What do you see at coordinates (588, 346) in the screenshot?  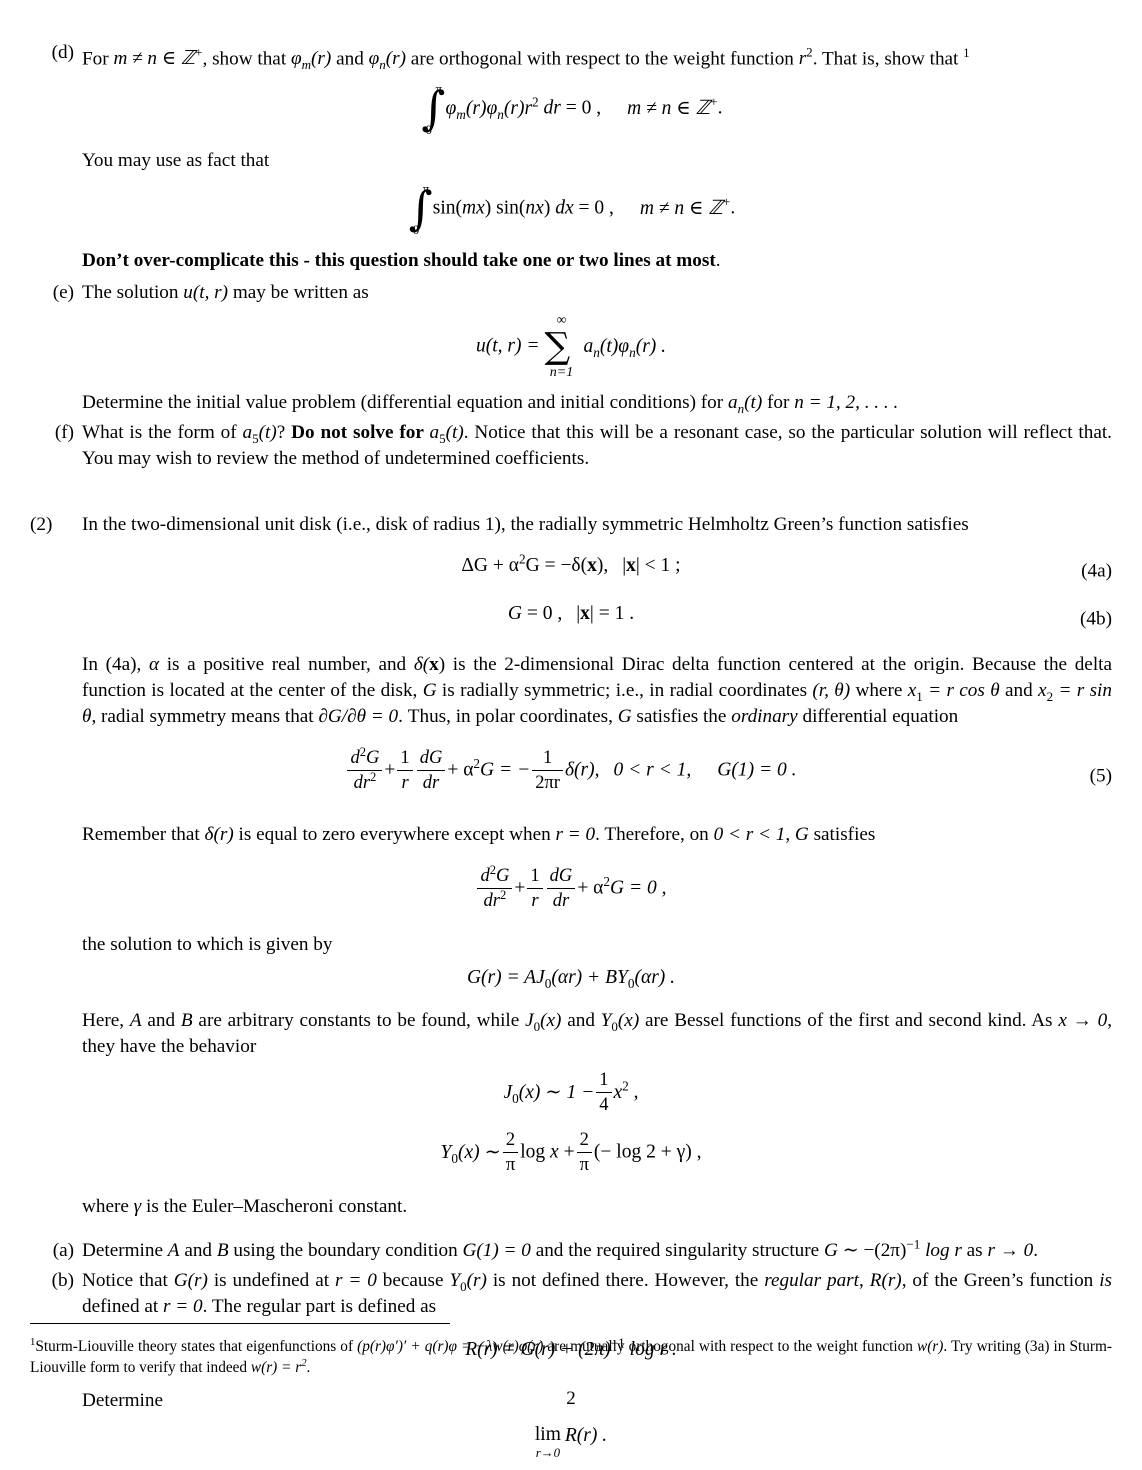 I see `sum-a: a` at bounding box center [588, 346].